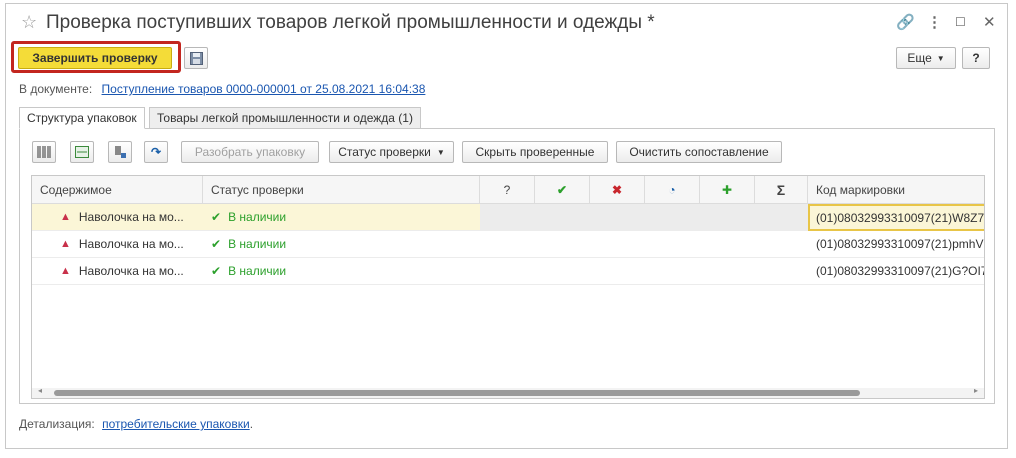 This screenshot has height=458, width=1016. I want to click on details-suffix: ., so click(251, 424).